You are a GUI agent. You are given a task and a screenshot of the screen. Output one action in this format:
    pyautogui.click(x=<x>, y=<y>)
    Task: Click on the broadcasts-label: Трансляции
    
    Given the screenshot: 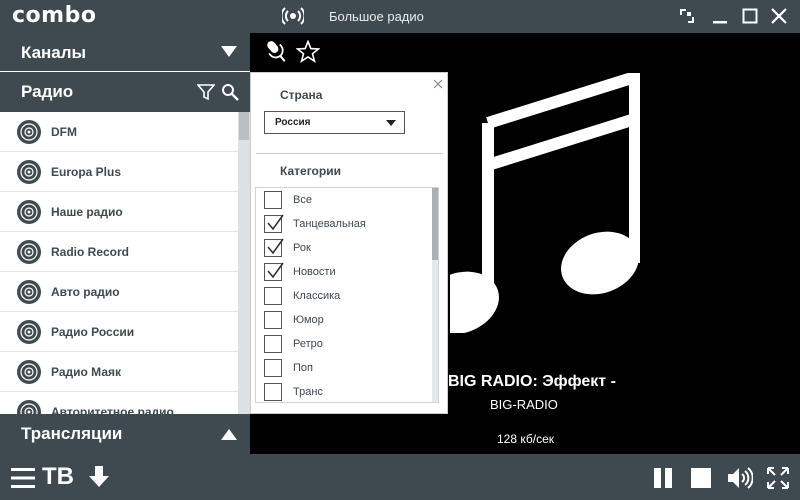 What is the action you would take?
    pyautogui.click(x=72, y=433)
    